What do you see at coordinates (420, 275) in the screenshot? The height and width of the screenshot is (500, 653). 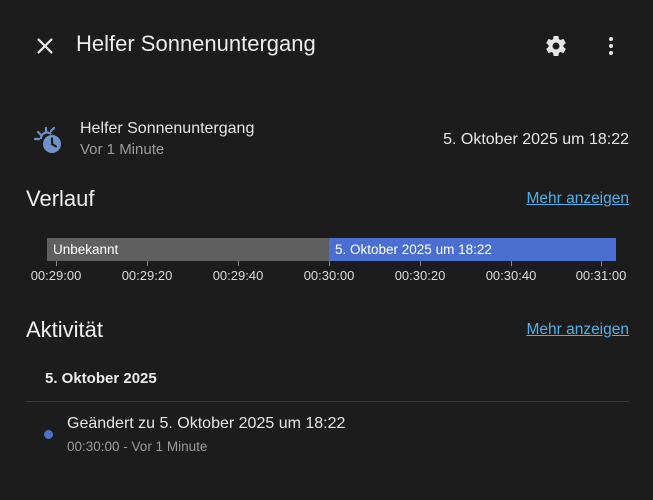 I see `axis-tick-label: 00:30:20` at bounding box center [420, 275].